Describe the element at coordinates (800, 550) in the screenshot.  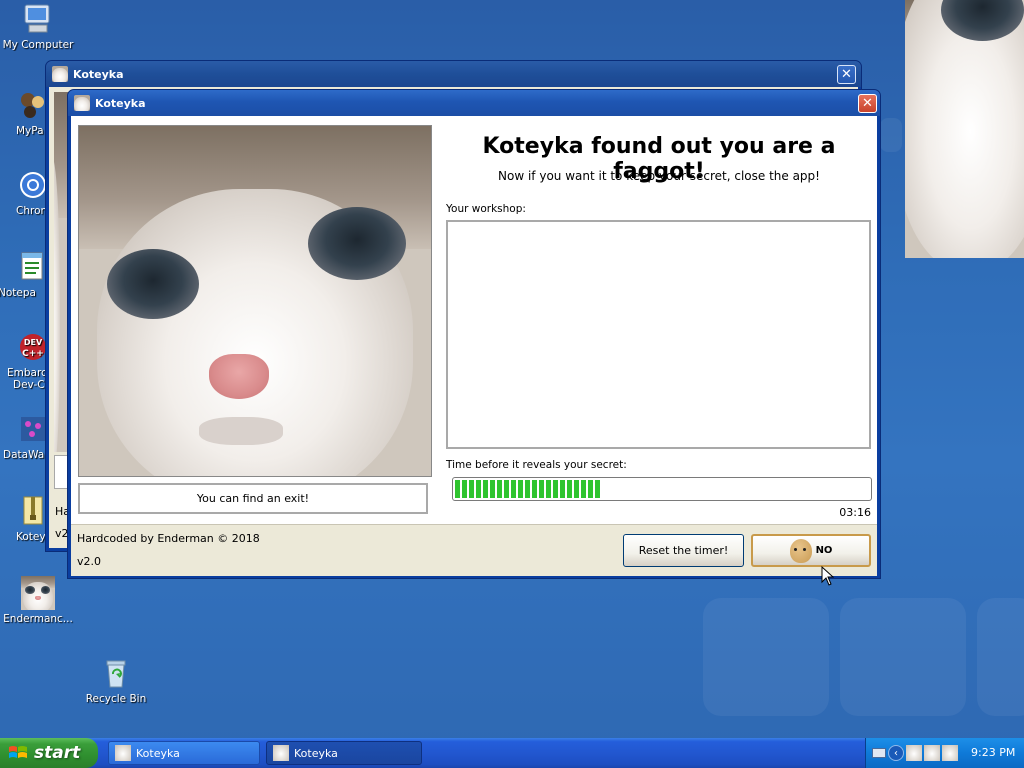
I see `bald-head-icon` at that location.